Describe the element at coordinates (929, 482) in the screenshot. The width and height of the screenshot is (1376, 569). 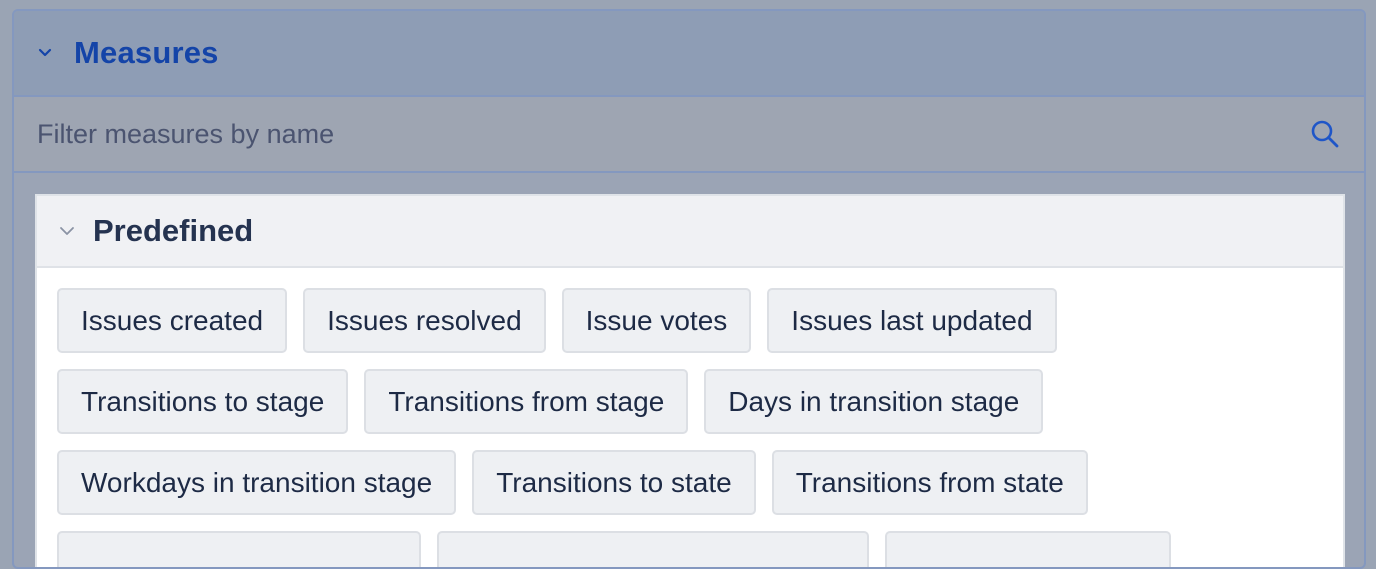
I see `measure-chip: Transitions from state` at that location.